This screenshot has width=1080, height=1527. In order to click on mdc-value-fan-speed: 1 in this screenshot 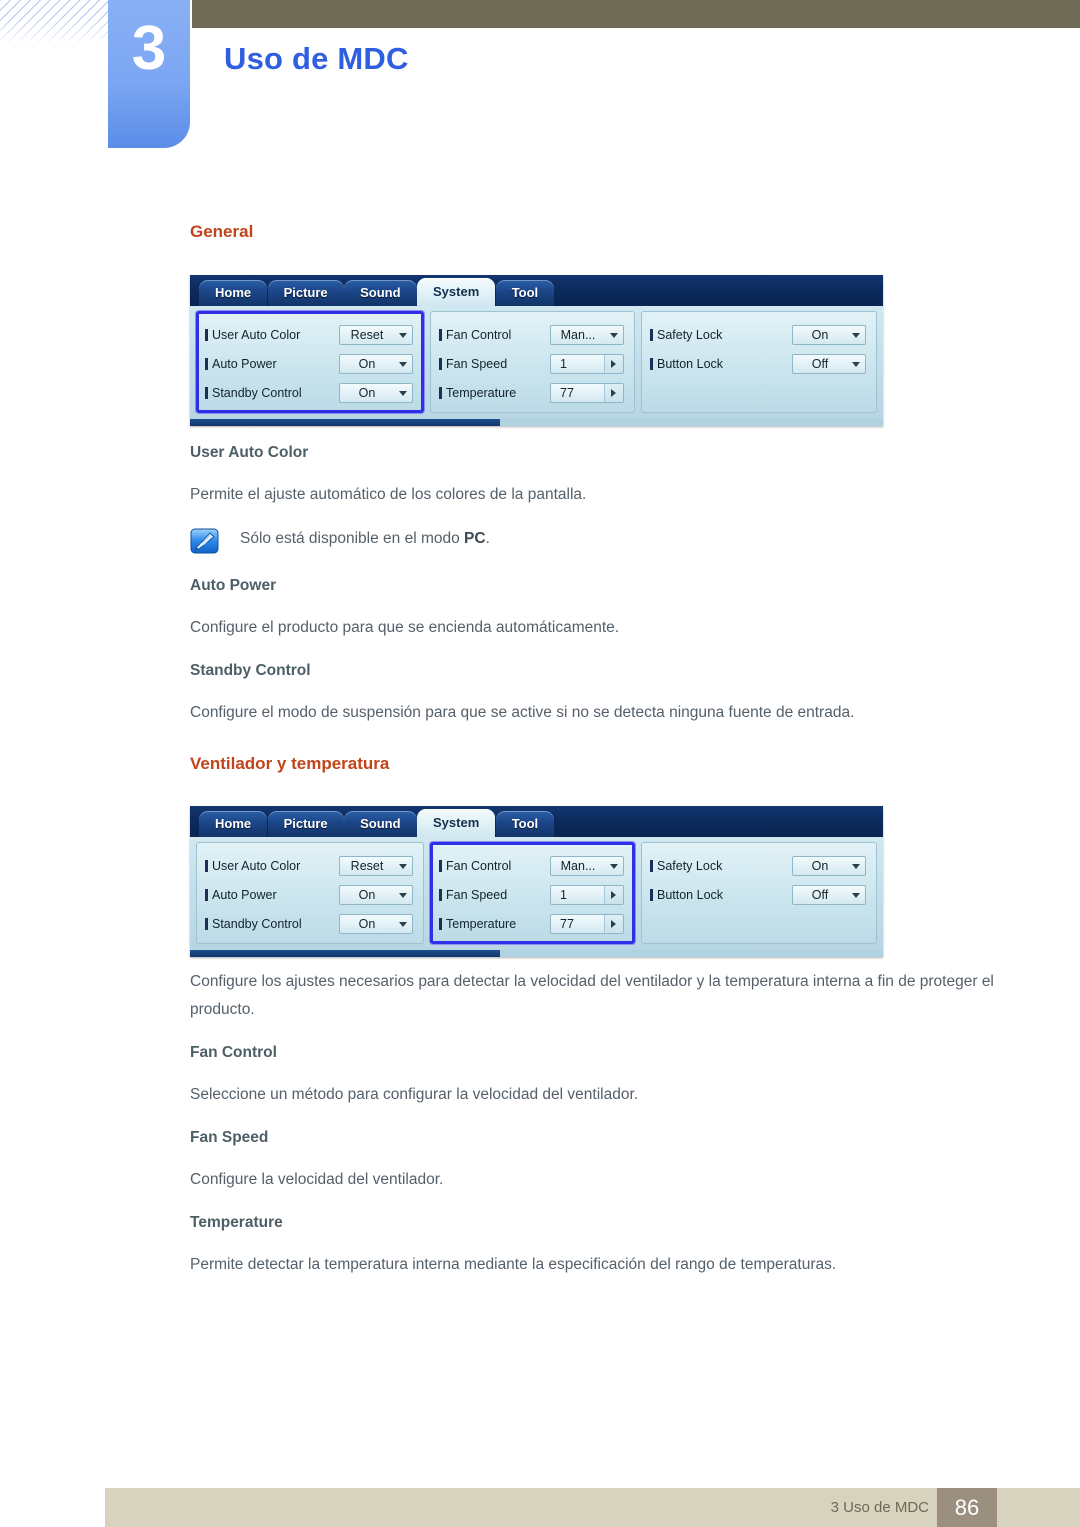, I will do `click(563, 894)`.